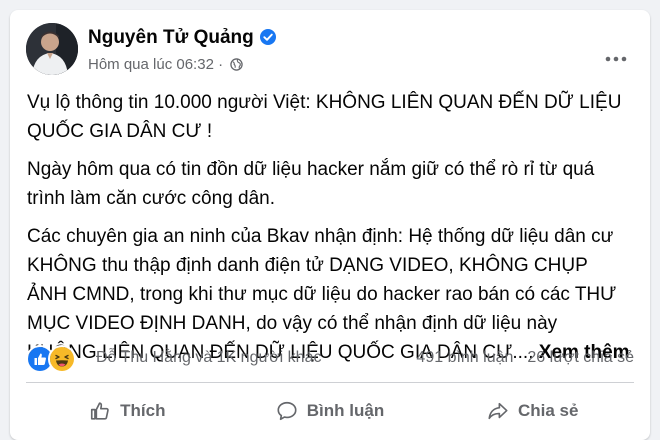 This screenshot has height=440, width=660. Describe the element at coordinates (171, 37) in the screenshot. I see `author-name-text: Nguyên Tử Quảng` at that location.